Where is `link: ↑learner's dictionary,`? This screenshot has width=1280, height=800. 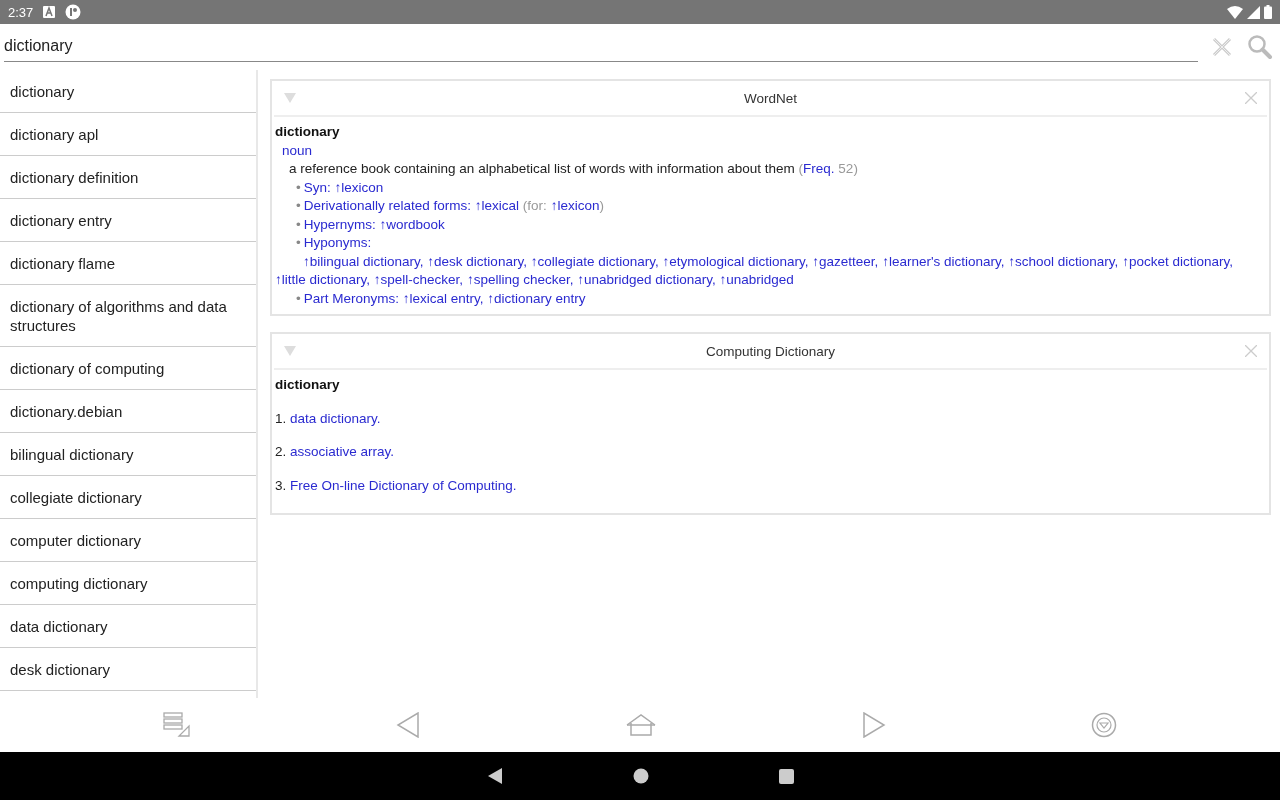
link: ↑learner's dictionary, is located at coordinates (943, 261).